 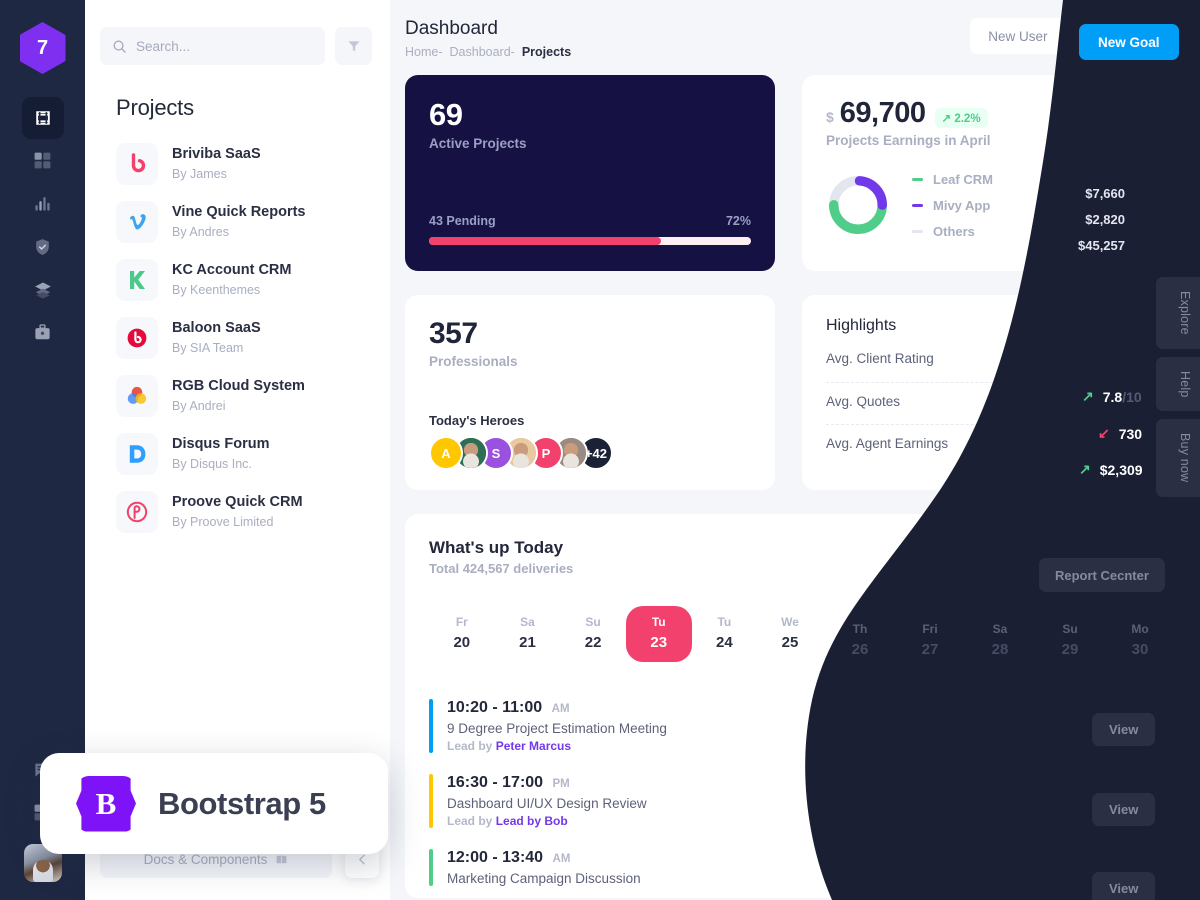 I want to click on day-weekday: Th, so click(x=860, y=629).